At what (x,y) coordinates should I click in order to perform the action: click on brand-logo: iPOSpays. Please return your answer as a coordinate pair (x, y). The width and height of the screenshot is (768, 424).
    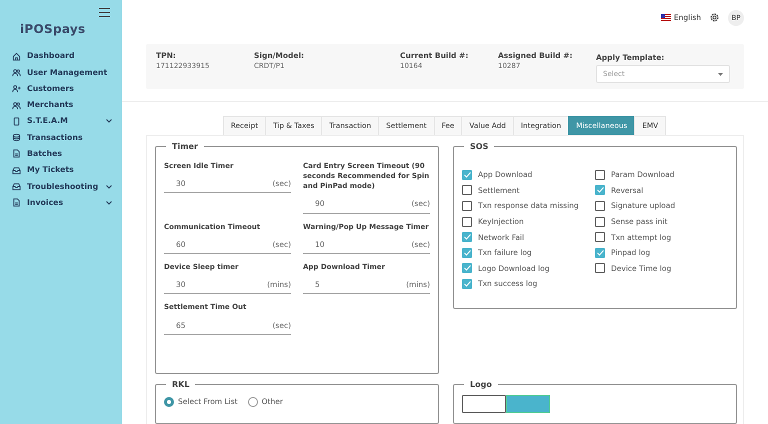
    Looking at the image, I should click on (53, 29).